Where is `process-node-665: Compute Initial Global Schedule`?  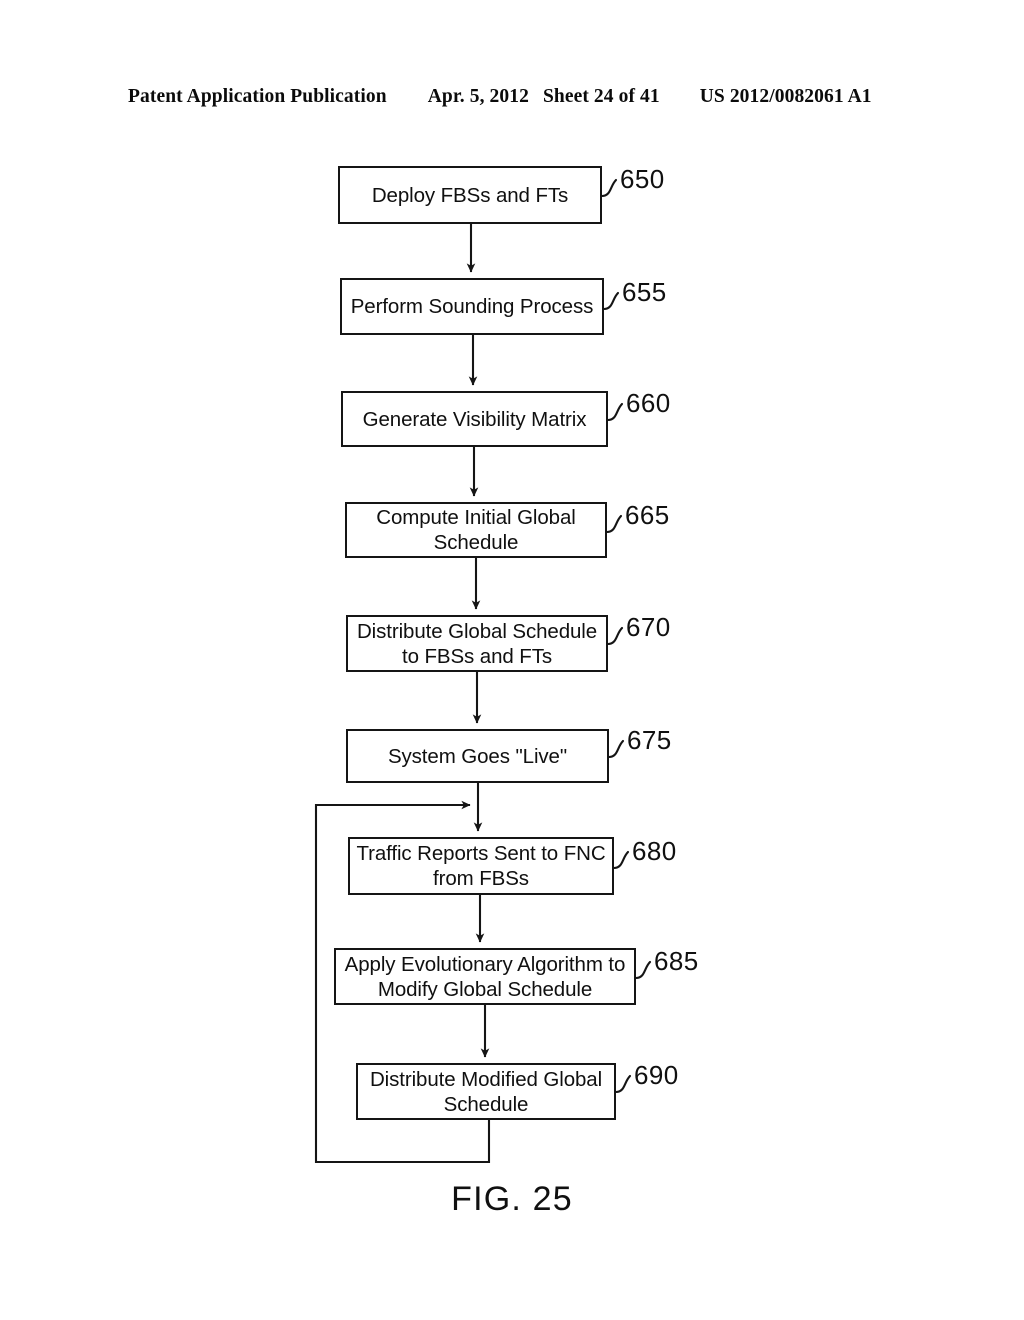 process-node-665: Compute Initial Global Schedule is located at coordinates (476, 530).